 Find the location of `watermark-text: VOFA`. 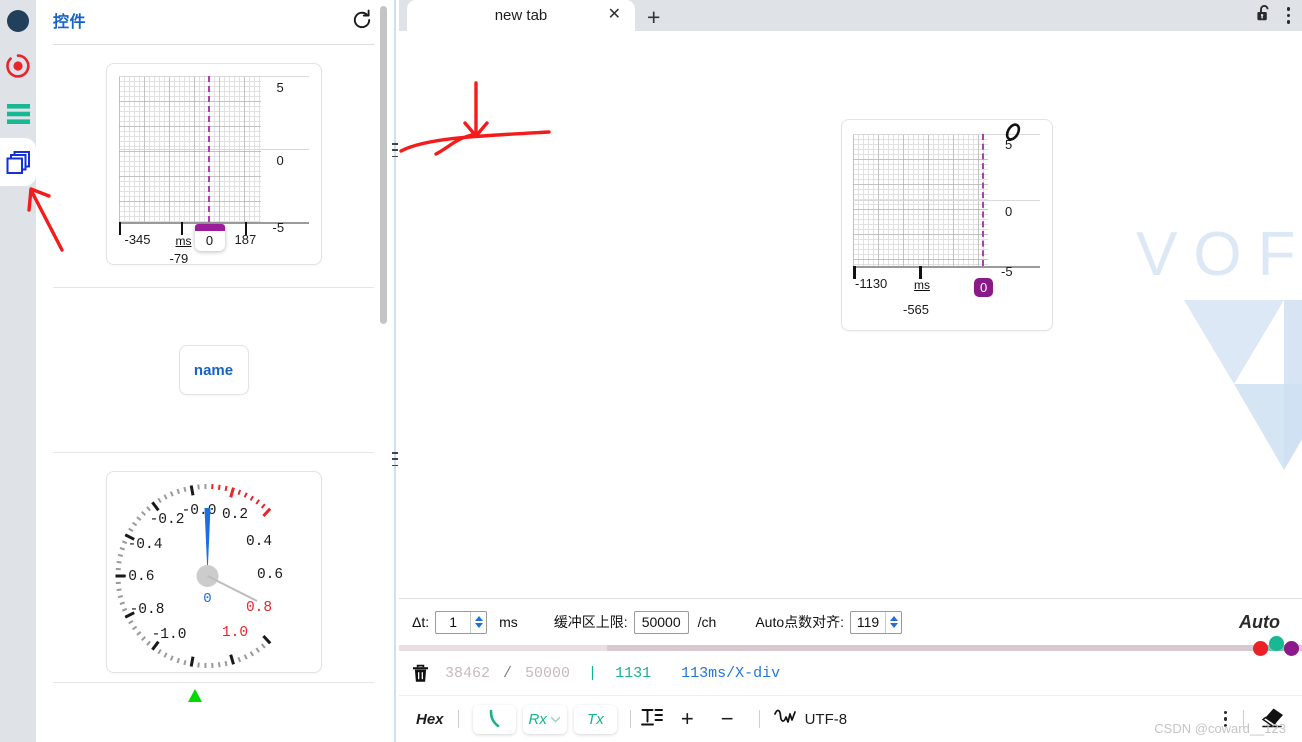

watermark-text: VOFA is located at coordinates (1219, 254).